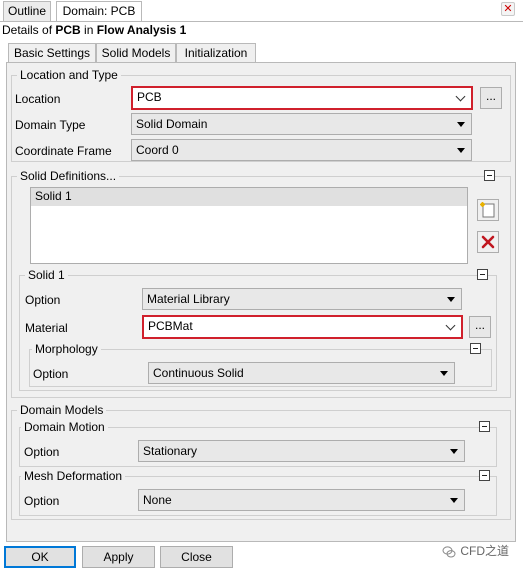 The image size is (523, 573). Describe the element at coordinates (68, 30) in the screenshot. I see `details-object: PCB` at that location.